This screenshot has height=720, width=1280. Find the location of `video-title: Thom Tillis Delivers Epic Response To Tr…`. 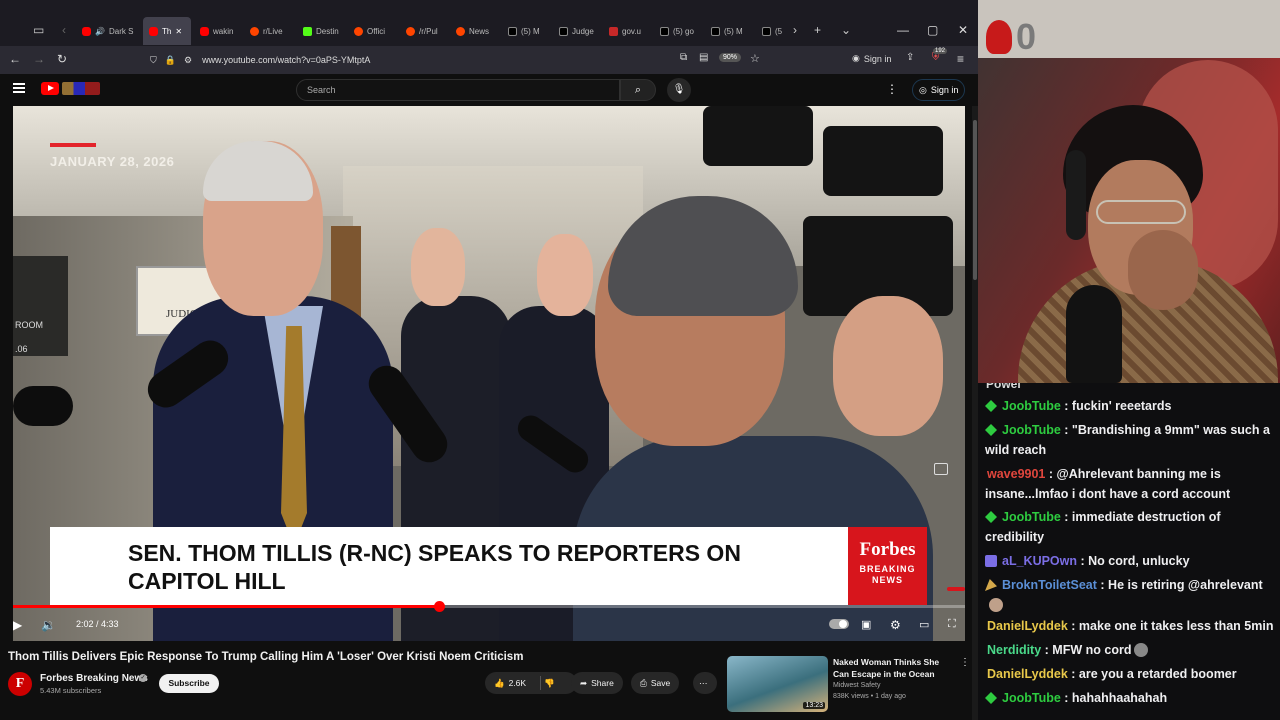

video-title: Thom Tillis Delivers Epic Response To Tr… is located at coordinates (266, 657).